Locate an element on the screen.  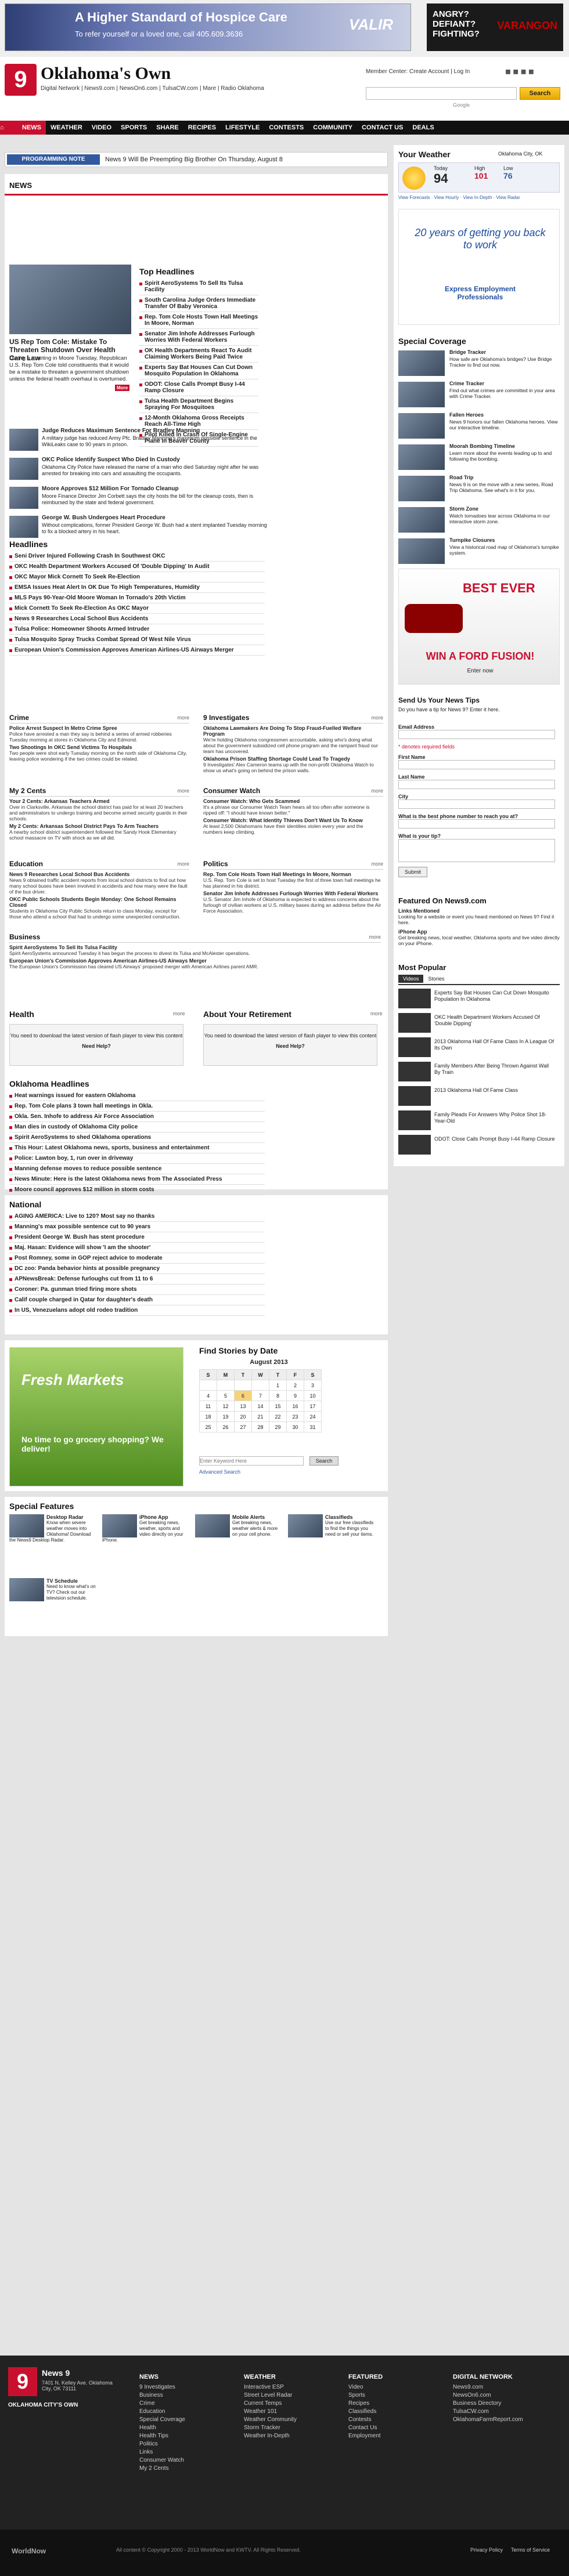
footer-link: Contact Us is located at coordinates (365, 2428).